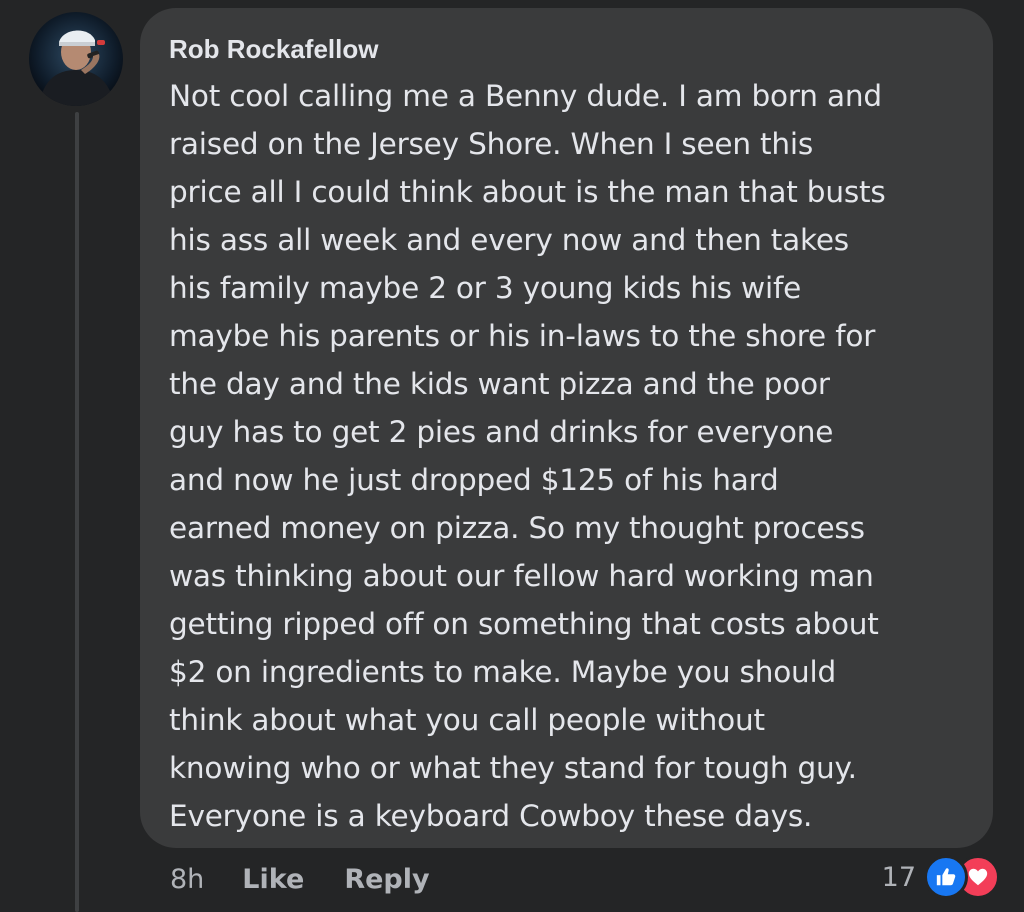 The image size is (1024, 912). I want to click on avatar-photo, so click(76, 59).